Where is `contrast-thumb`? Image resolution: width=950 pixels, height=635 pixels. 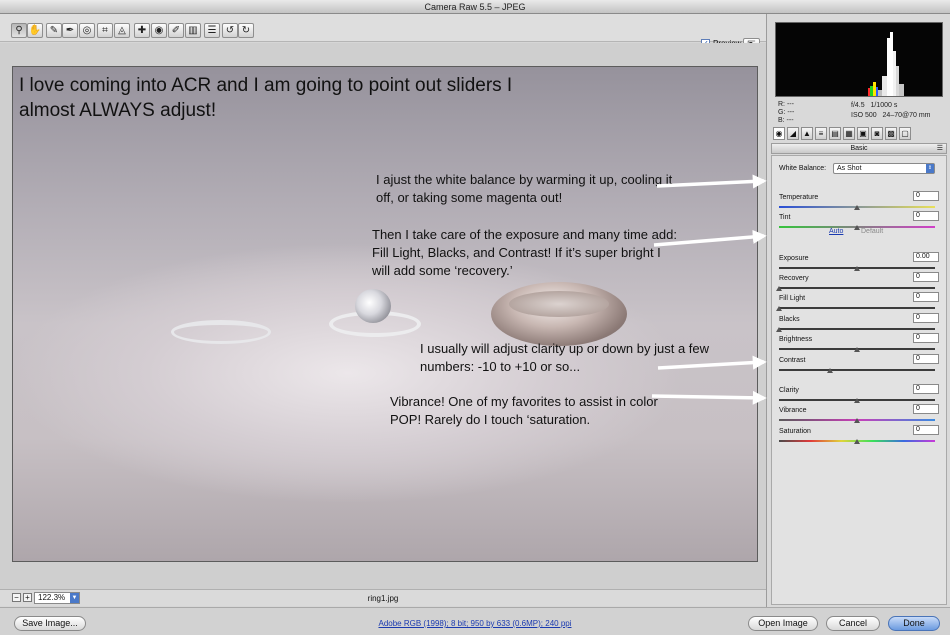
contrast-thumb is located at coordinates (830, 370).